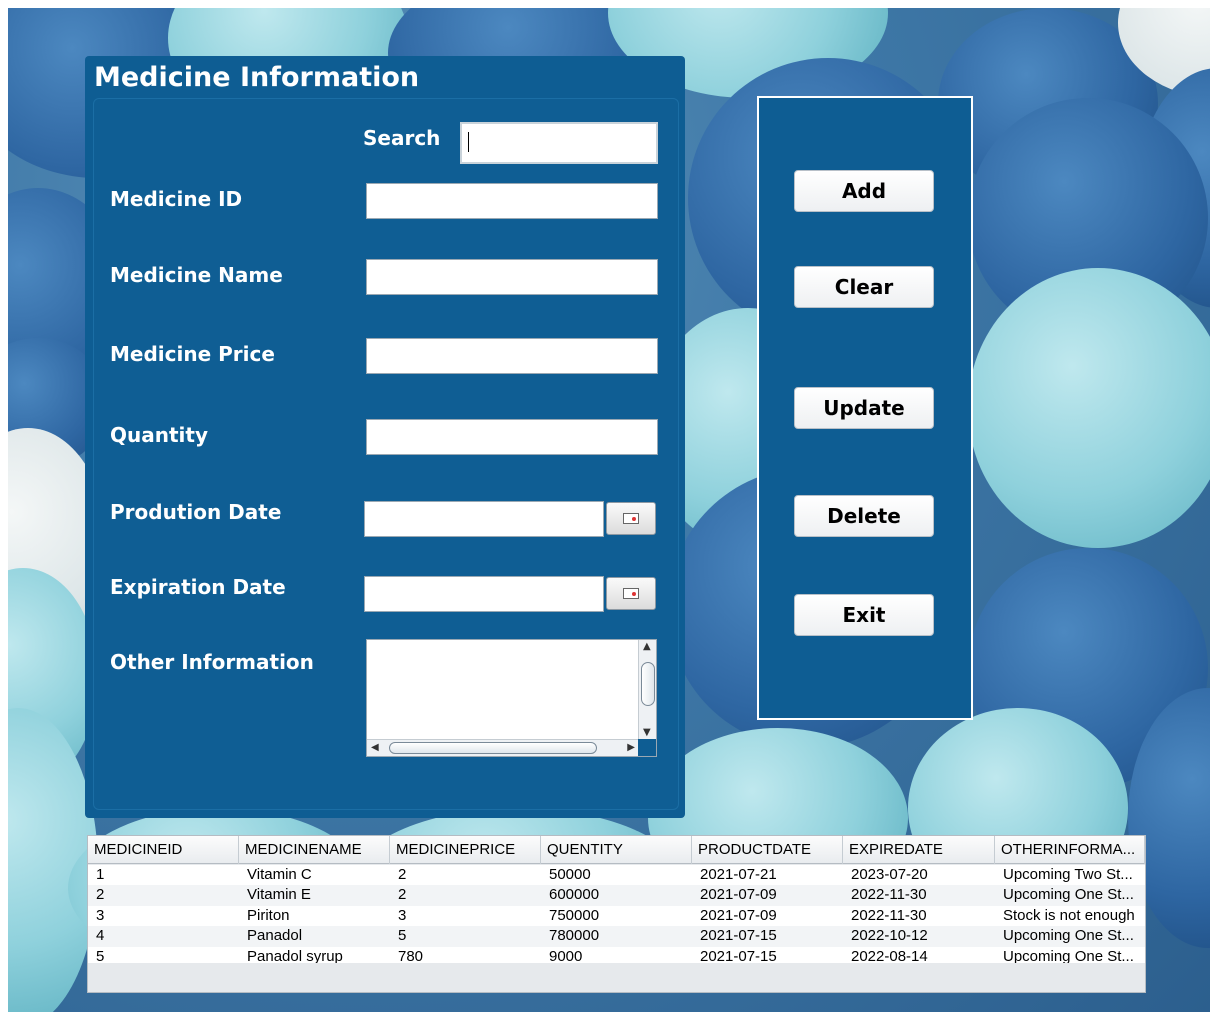 The image size is (1214, 1012). Describe the element at coordinates (468, 142) in the screenshot. I see `text-cursor` at that location.